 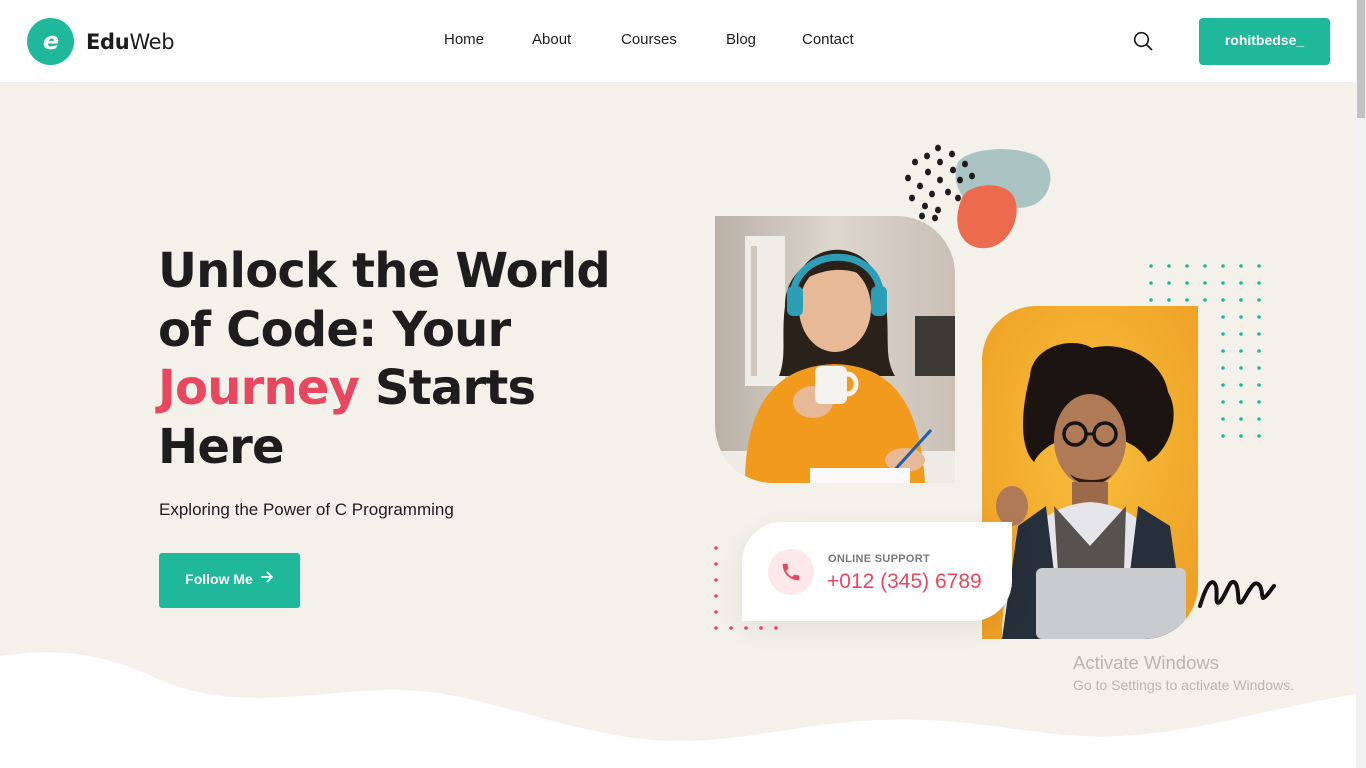 What do you see at coordinates (835, 349) in the screenshot?
I see `woman-with-headphones-photo` at bounding box center [835, 349].